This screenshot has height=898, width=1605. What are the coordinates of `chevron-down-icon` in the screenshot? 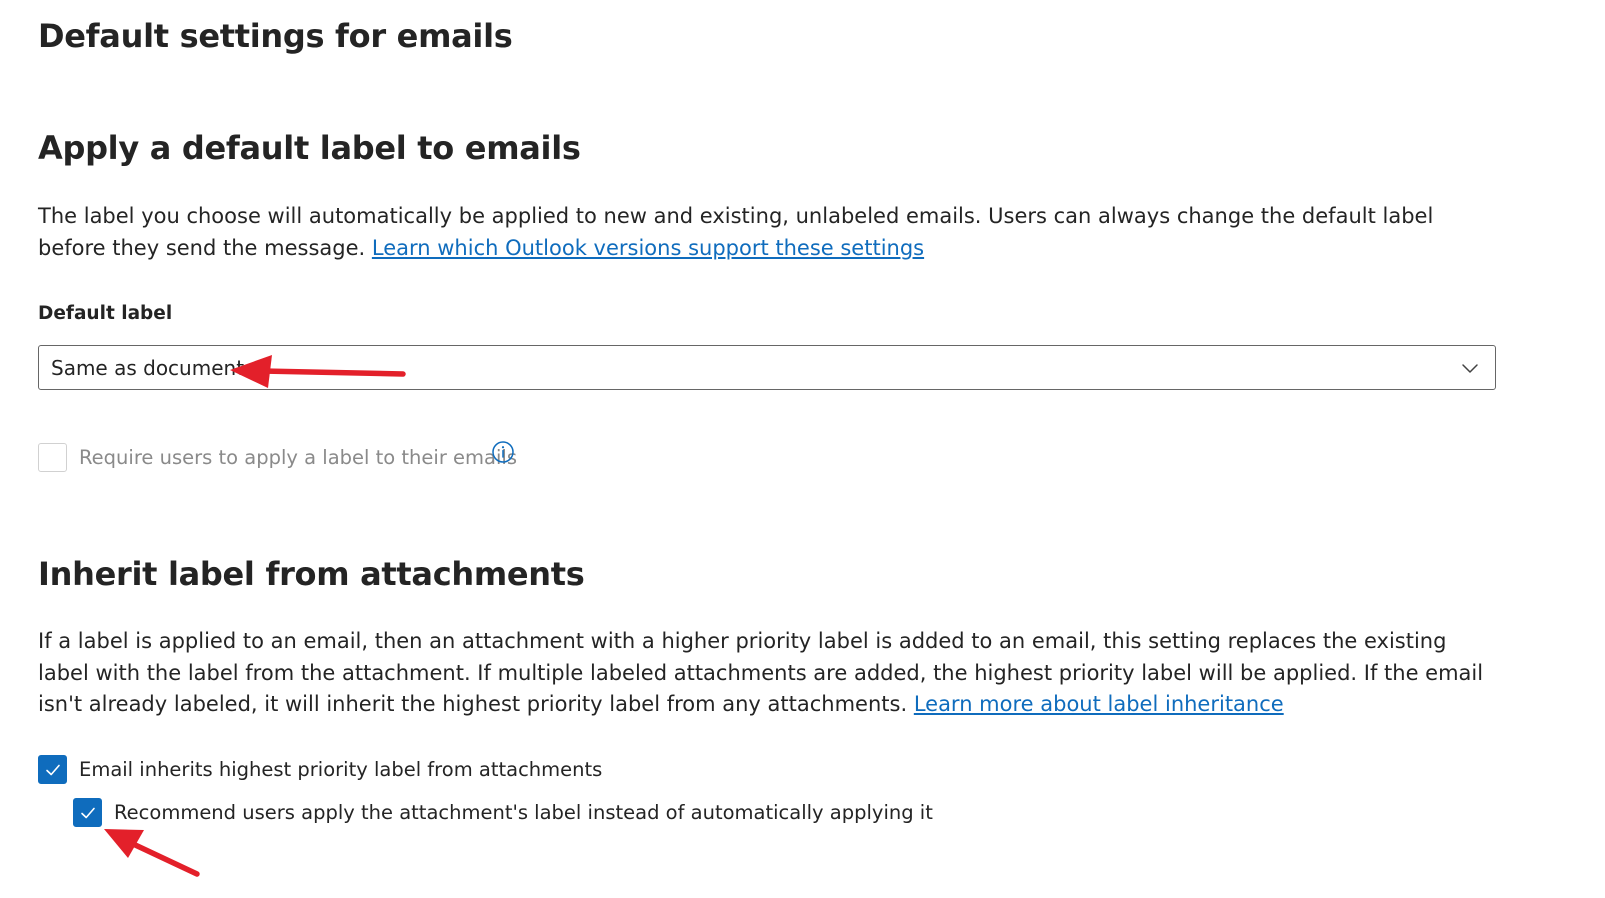 It's located at (1470, 368).